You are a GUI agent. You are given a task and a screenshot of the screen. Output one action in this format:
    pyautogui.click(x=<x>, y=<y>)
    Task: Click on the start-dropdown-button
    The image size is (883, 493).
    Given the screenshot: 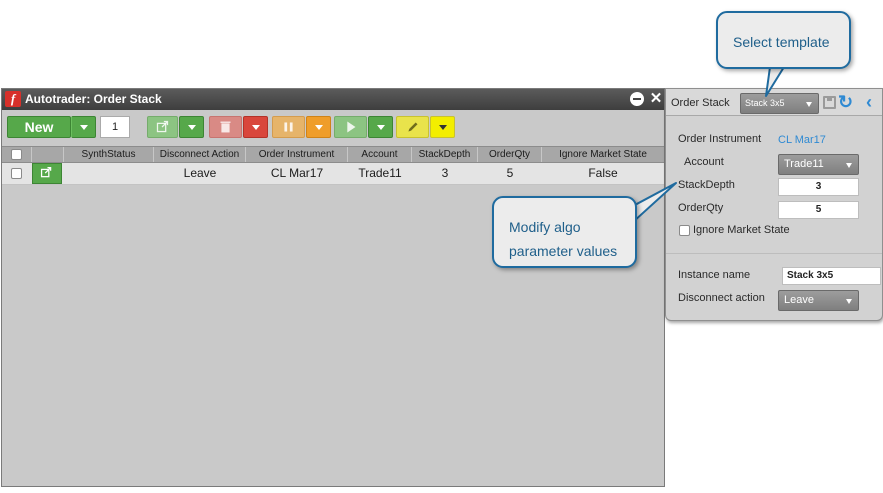 What is the action you would take?
    pyautogui.click(x=380, y=127)
    